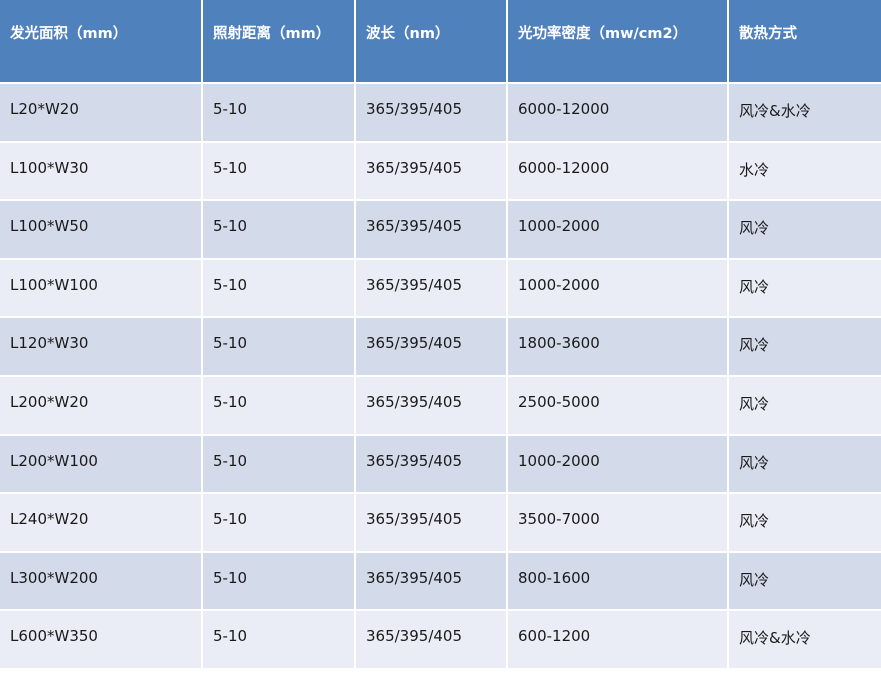 This screenshot has height=674, width=881. What do you see at coordinates (278, 42) in the screenshot?
I see `header-cell-irradiation-distance: 照射距离（mm）` at bounding box center [278, 42].